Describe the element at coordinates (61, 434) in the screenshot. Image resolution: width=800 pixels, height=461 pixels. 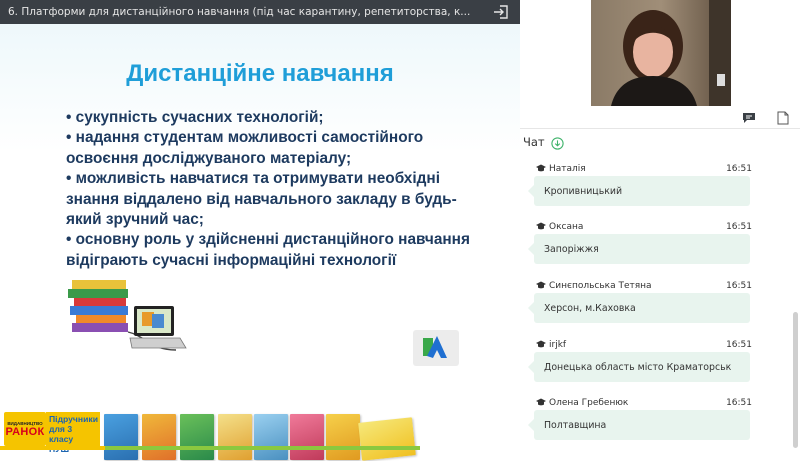
I see `tagline-line: для 3 класу` at that location.